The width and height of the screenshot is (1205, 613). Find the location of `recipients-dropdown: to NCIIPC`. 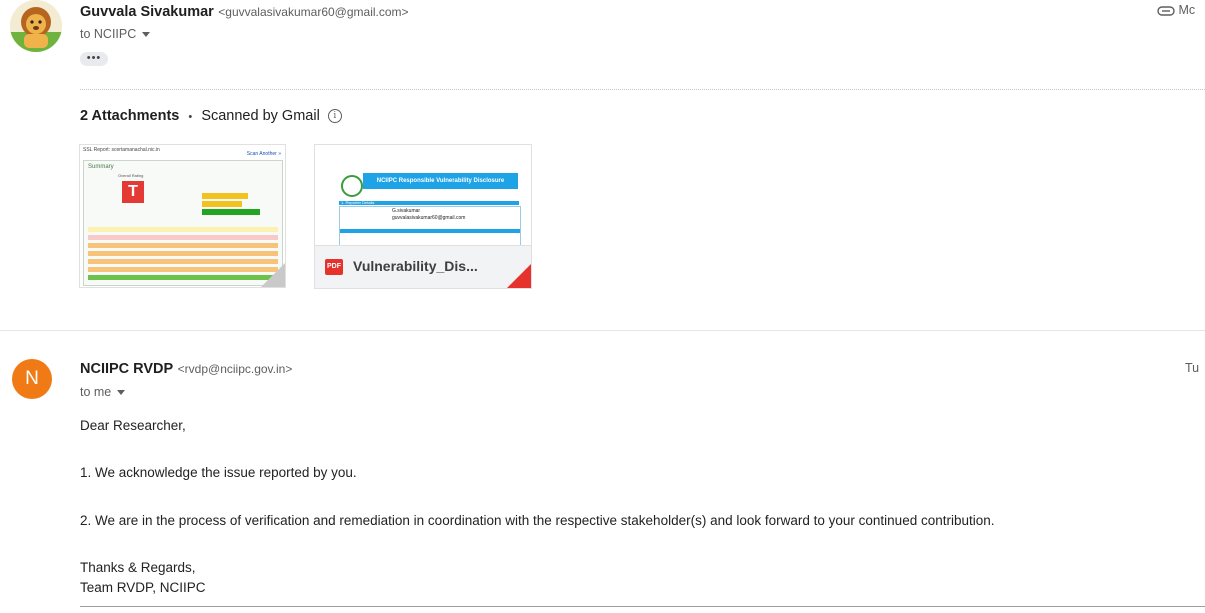

recipients-dropdown: to NCIIPC is located at coordinates (115, 34).